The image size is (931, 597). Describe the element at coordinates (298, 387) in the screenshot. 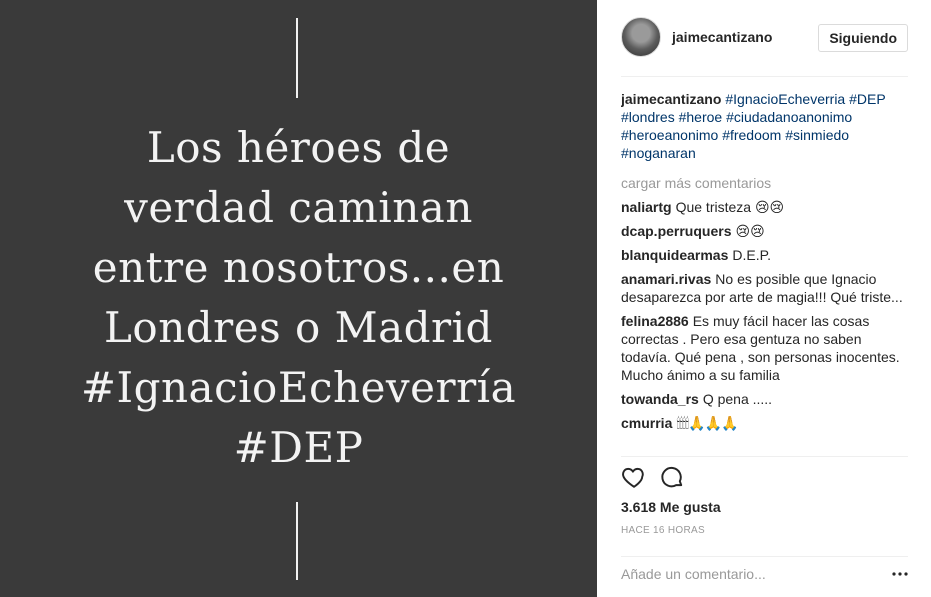

I see `quote-line: #IgnacioEcheverría` at that location.